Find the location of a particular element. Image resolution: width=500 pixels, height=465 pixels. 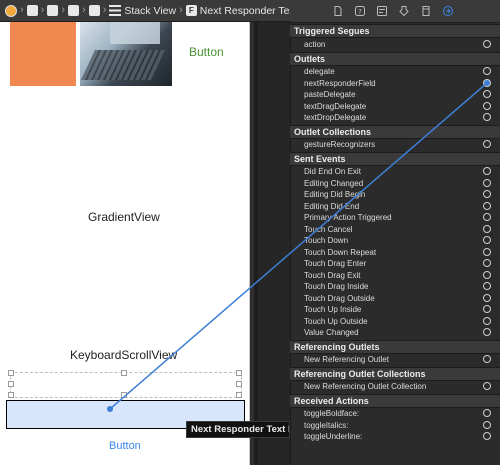

help-icon: ? is located at coordinates (360, 11).